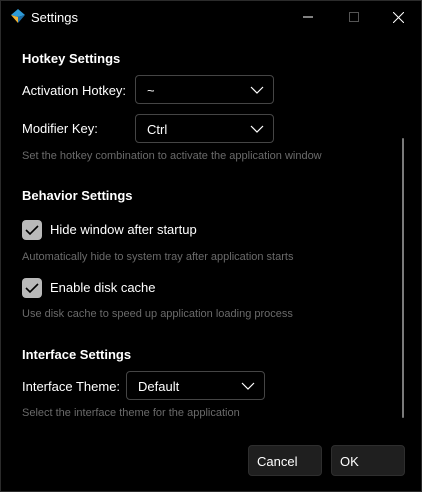 This screenshot has height=492, width=422. Describe the element at coordinates (54, 17) in the screenshot. I see `window-title: Settings` at that location.